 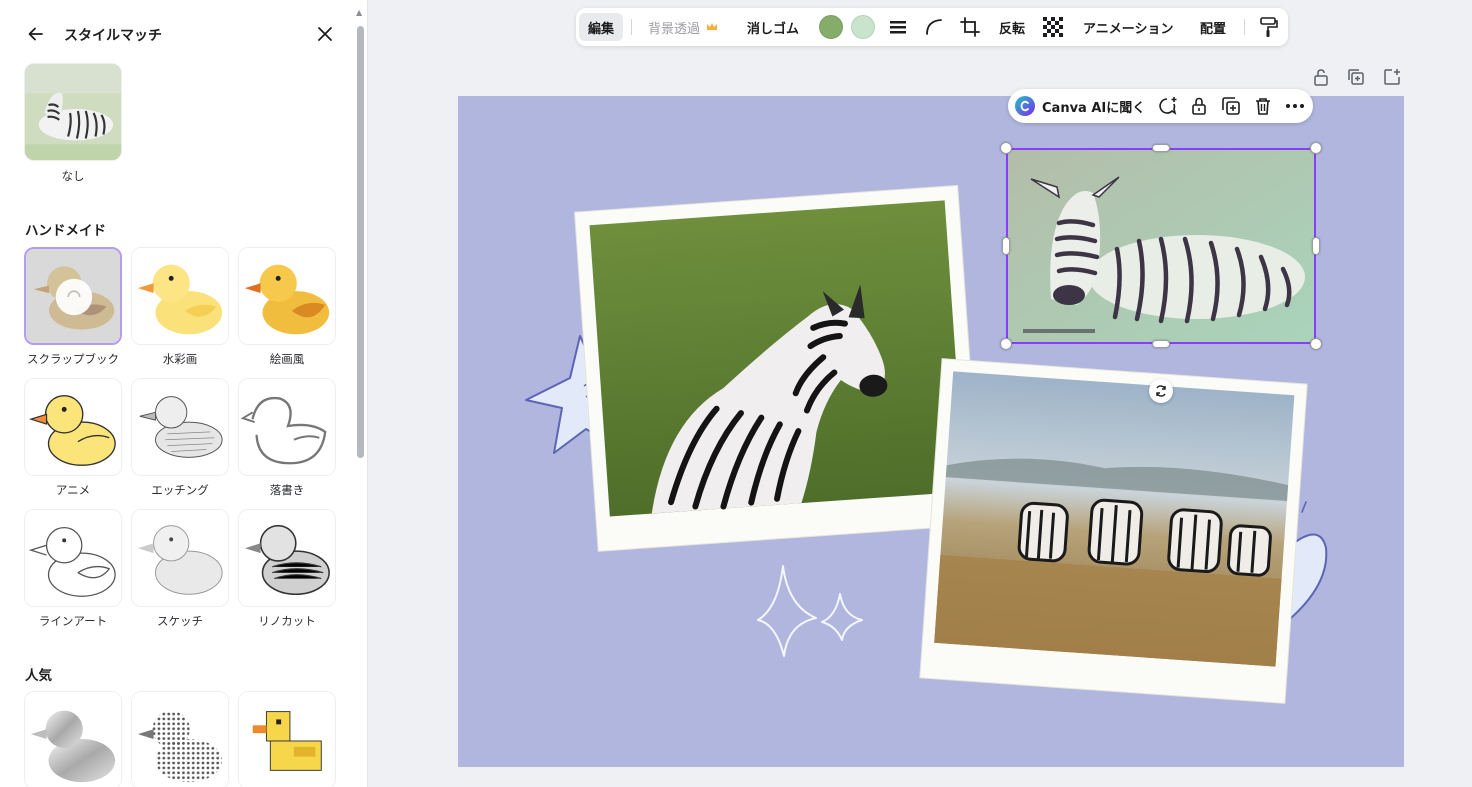 What do you see at coordinates (73, 359) in the screenshot?
I see `style-scrapbook-label: スクラップブック` at bounding box center [73, 359].